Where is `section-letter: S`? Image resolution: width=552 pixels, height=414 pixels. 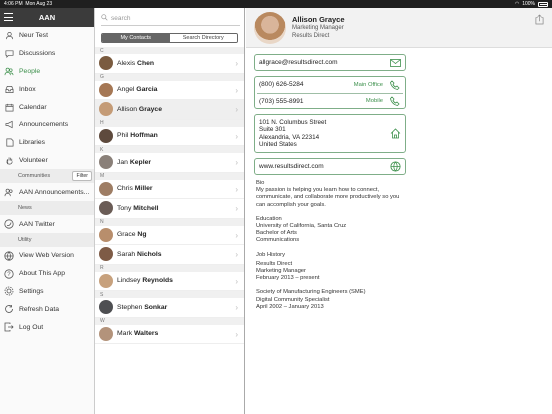 section-letter: S is located at coordinates (169, 294).